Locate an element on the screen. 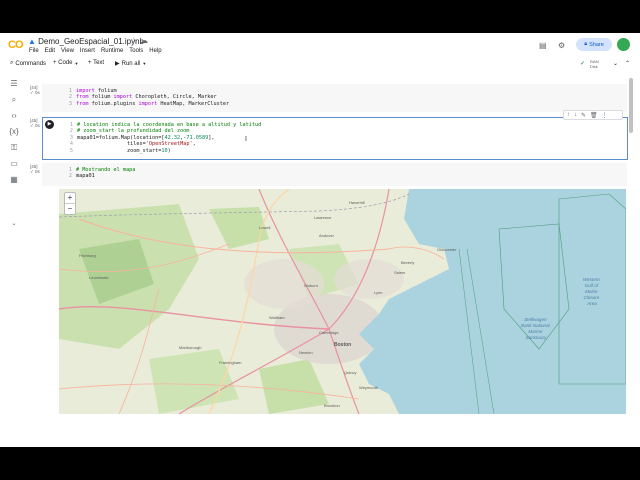 Image resolution: width=640 pixels, height=480 pixels. line-number: 2 is located at coordinates (70, 176).